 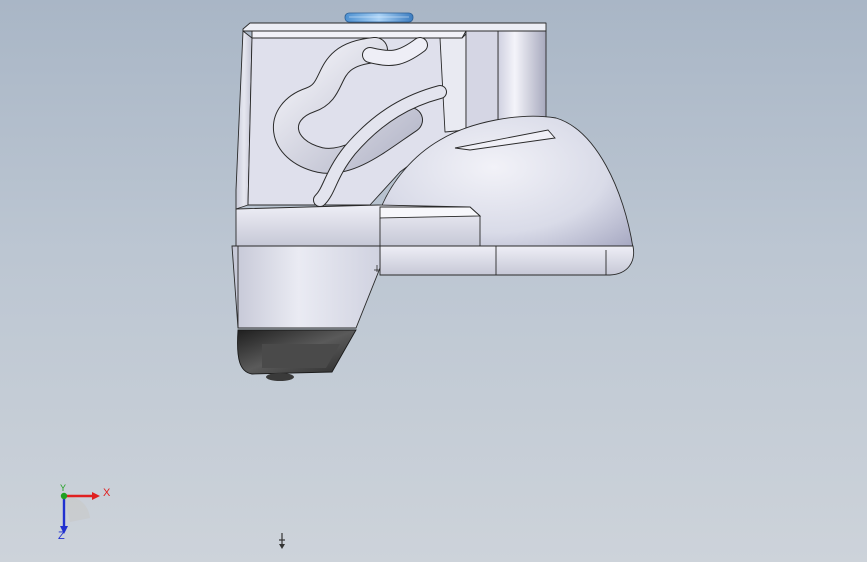 What do you see at coordinates (379, 17) in the screenshot?
I see `top-cap` at bounding box center [379, 17].